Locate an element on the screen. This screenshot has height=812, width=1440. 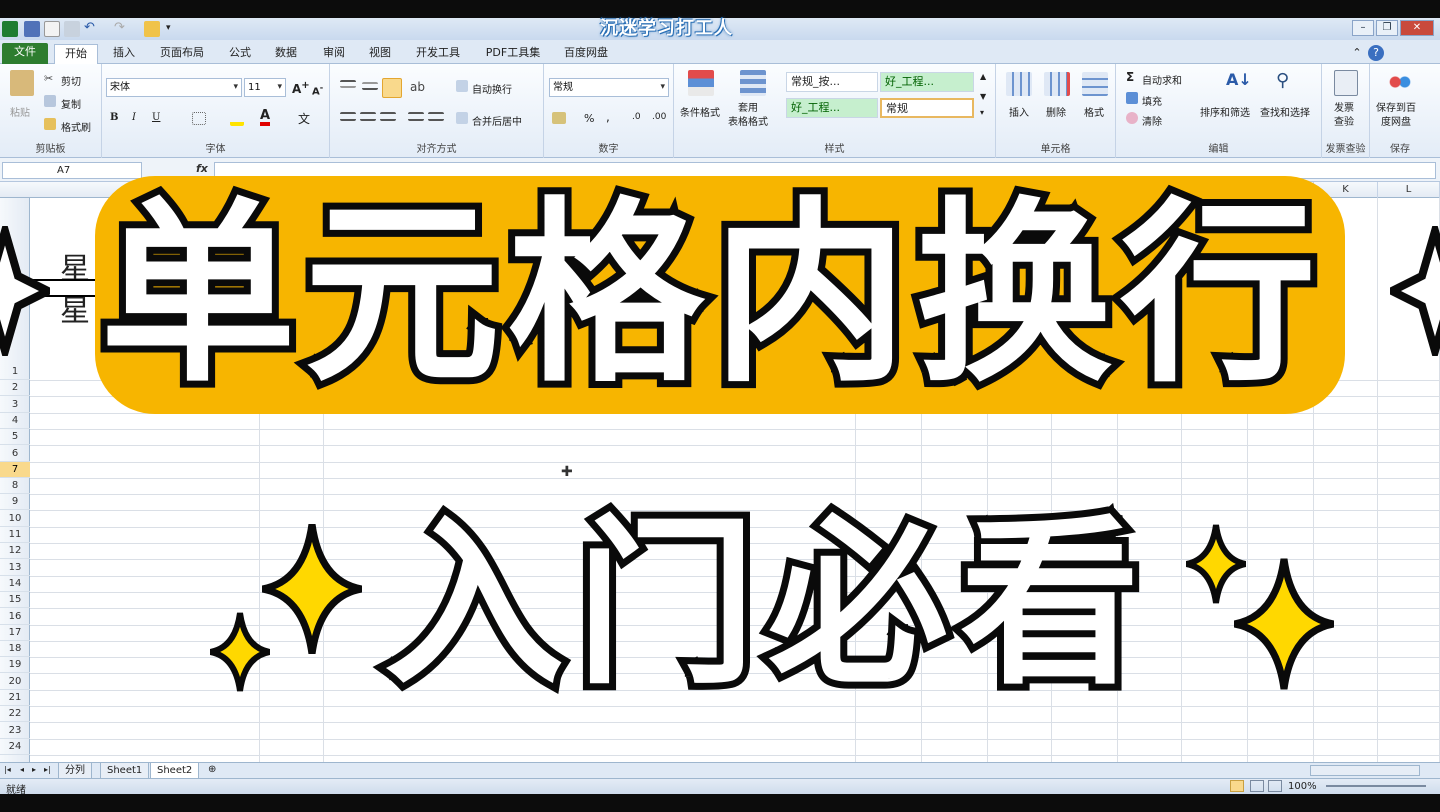
insert-sheet-icon: ⊕ is located at coordinates (212, 769).